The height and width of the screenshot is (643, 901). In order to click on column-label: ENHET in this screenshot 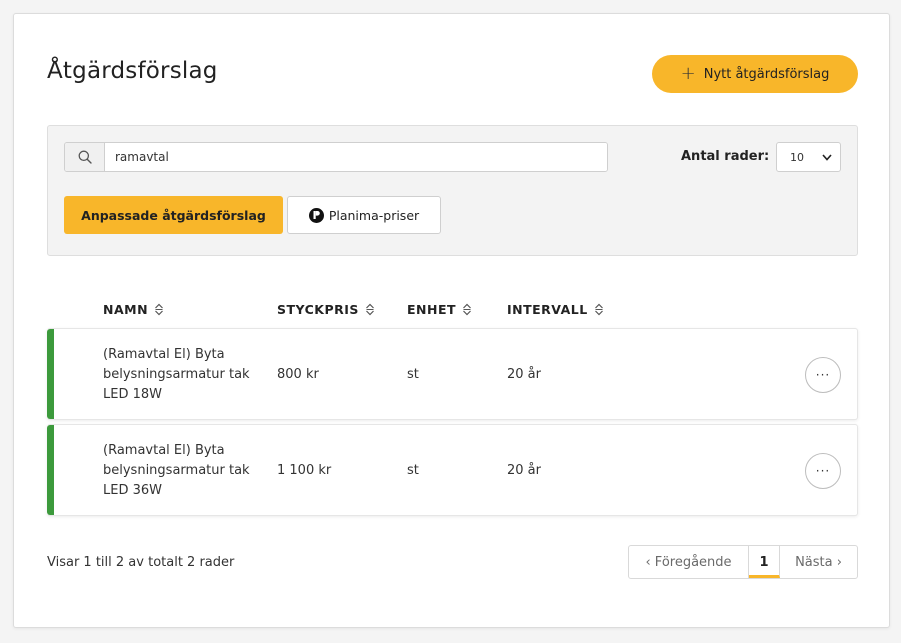, I will do `click(432, 309)`.